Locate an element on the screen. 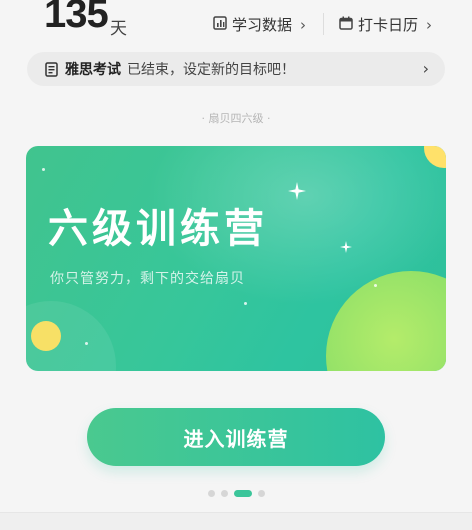 This screenshot has height=530, width=472. checkin-calendar-label: 打卡日历 is located at coordinates (388, 25).